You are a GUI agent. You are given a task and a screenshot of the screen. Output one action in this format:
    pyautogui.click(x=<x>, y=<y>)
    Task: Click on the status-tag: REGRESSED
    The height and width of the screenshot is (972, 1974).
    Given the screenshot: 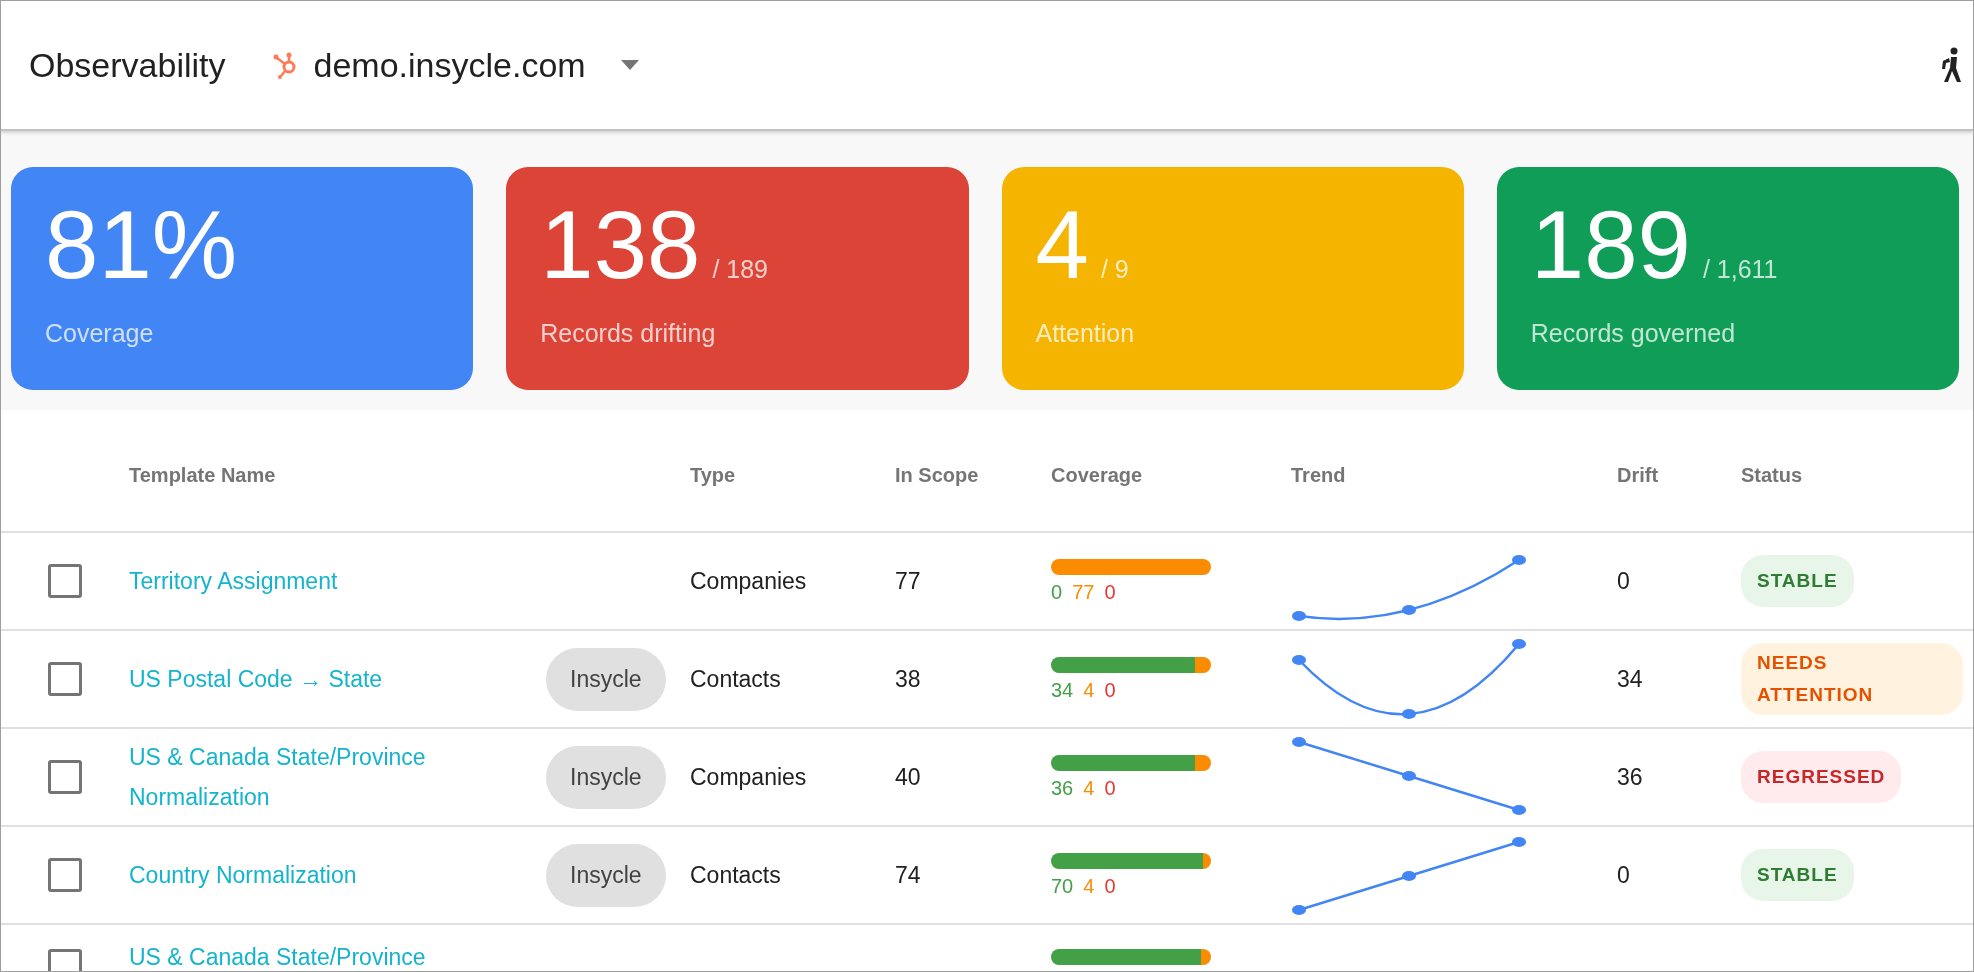 What is the action you would take?
    pyautogui.click(x=1821, y=777)
    